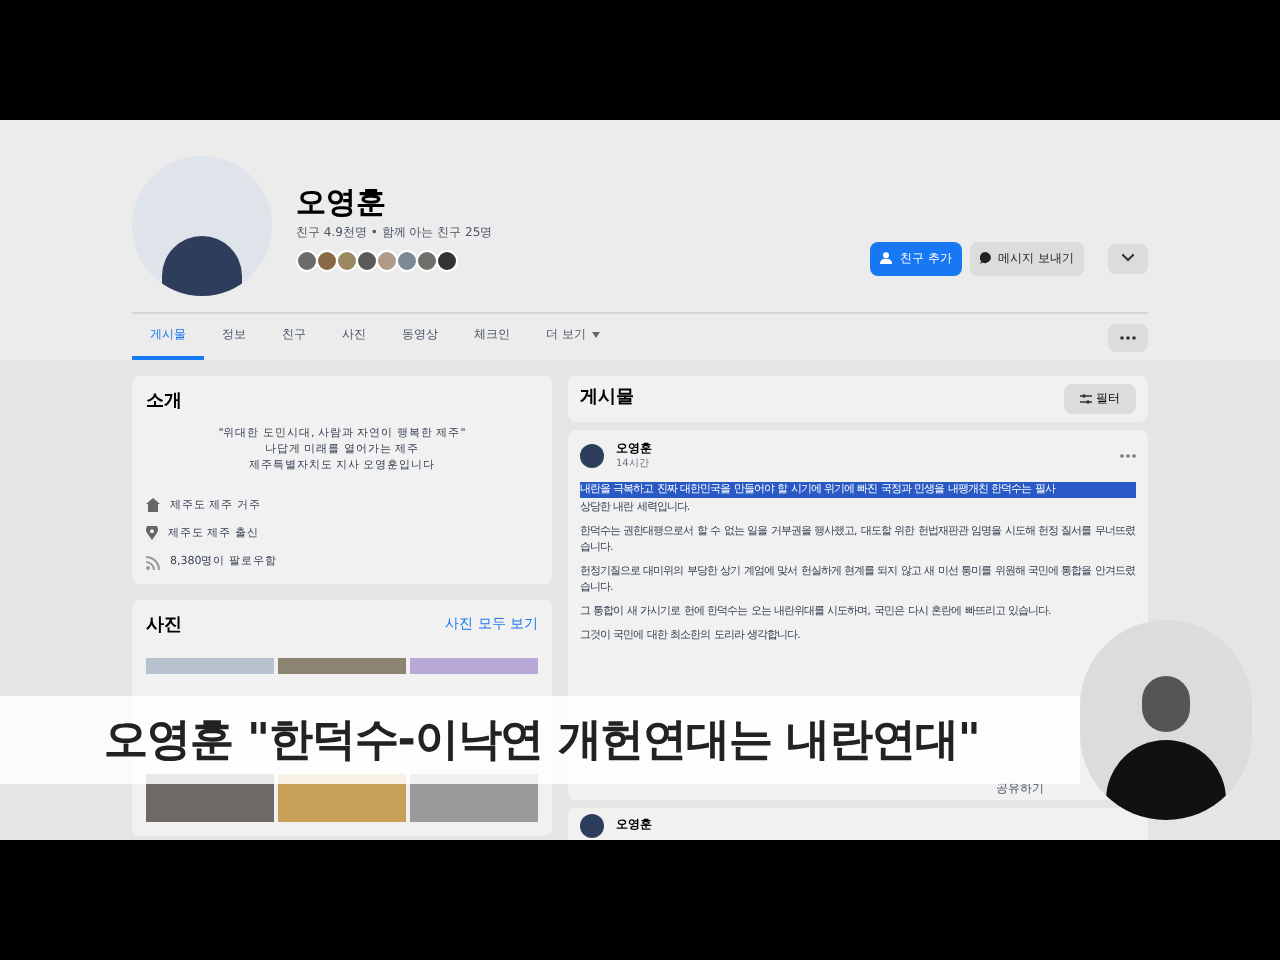 Image resolution: width=1280 pixels, height=960 pixels. Describe the element at coordinates (887, 258) in the screenshot. I see `person-add-icon` at that location.